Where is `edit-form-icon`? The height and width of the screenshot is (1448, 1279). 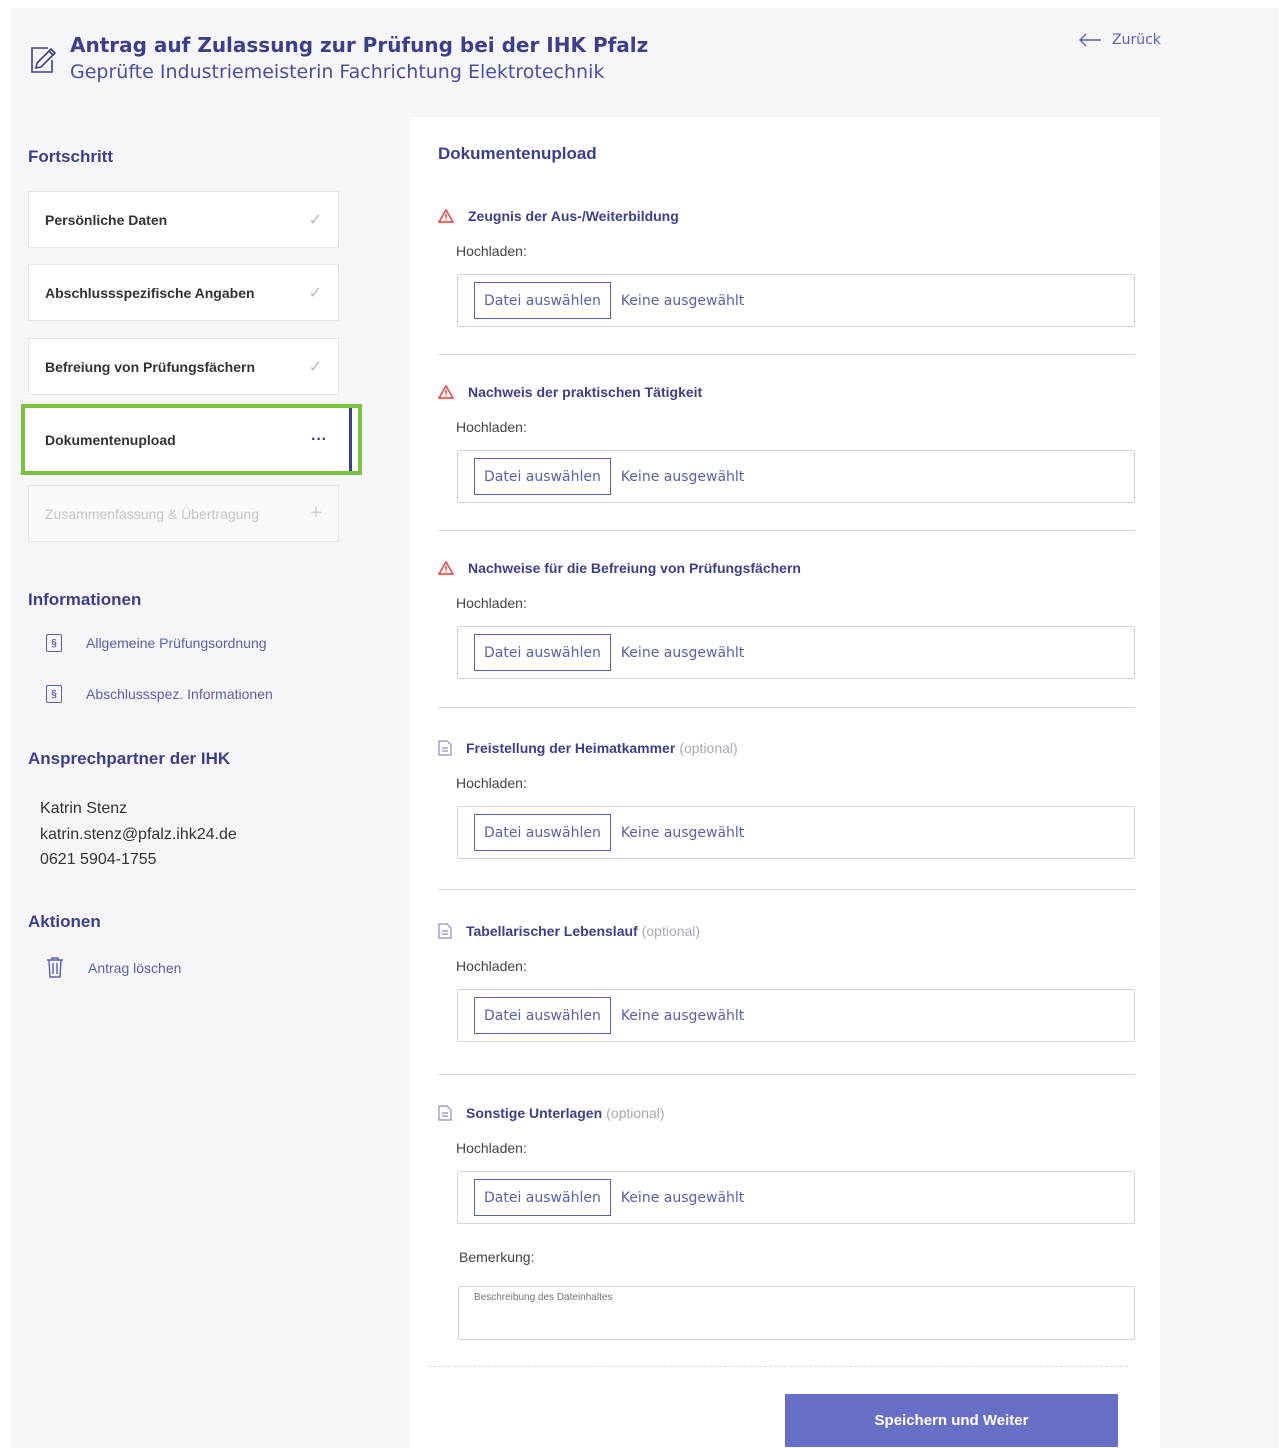 edit-form-icon is located at coordinates (44, 60).